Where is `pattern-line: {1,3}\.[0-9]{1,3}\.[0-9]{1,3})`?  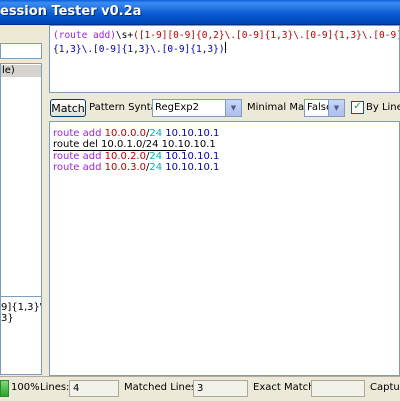 pattern-line: {1,3}\.[0-9]{1,3}\.[0-9]{1,3}) is located at coordinates (224, 49).